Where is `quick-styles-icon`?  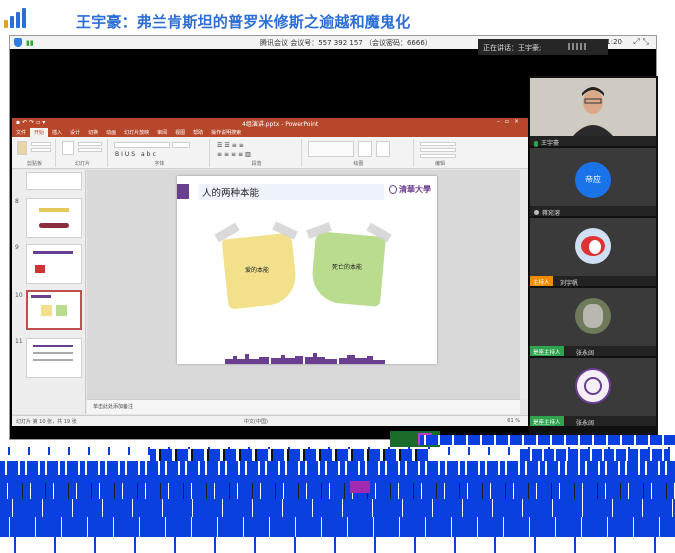 quick-styles-icon is located at coordinates (383, 149).